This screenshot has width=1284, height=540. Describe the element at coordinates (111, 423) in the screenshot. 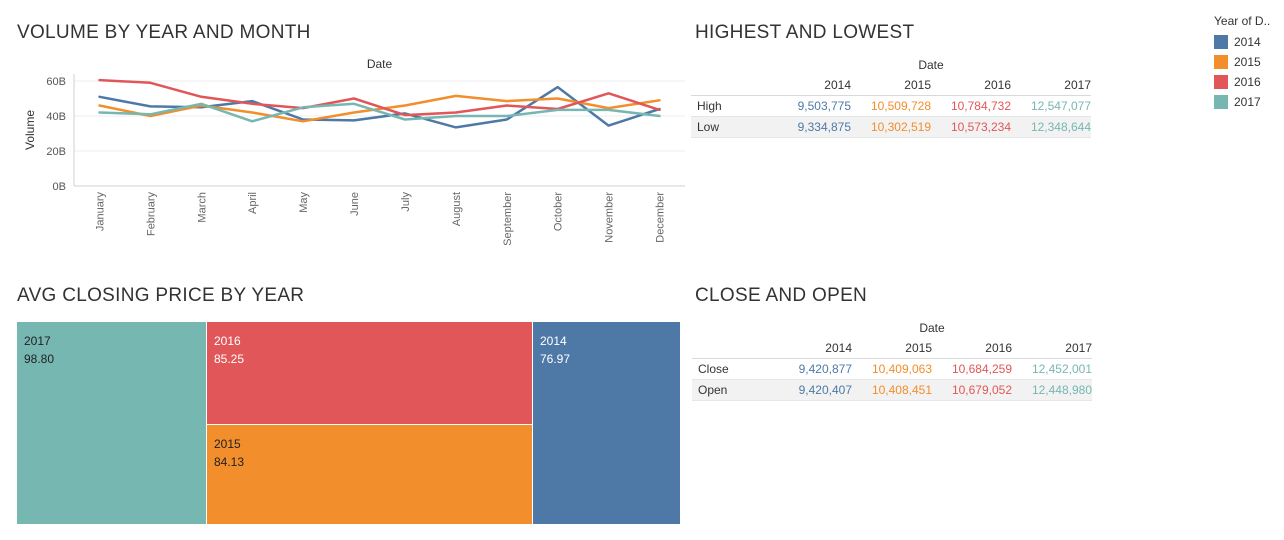

I see `treemap-cell-2017: 2017 98.80` at that location.